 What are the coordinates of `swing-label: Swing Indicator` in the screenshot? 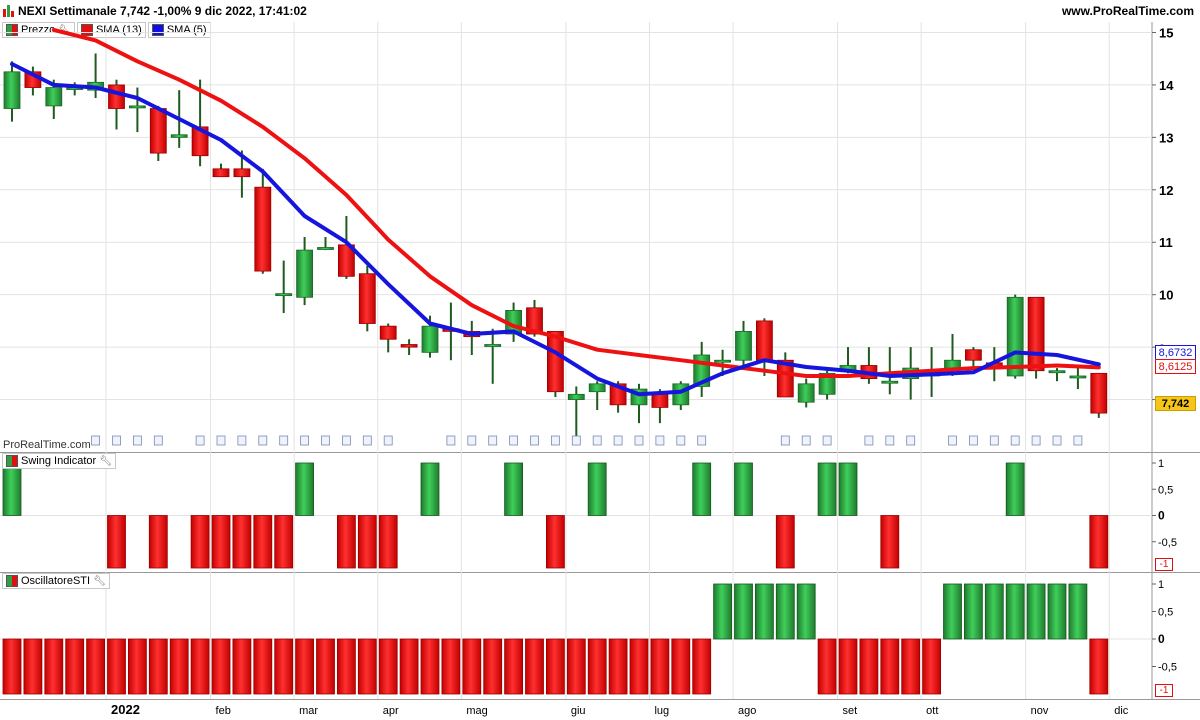 It's located at (59, 461).